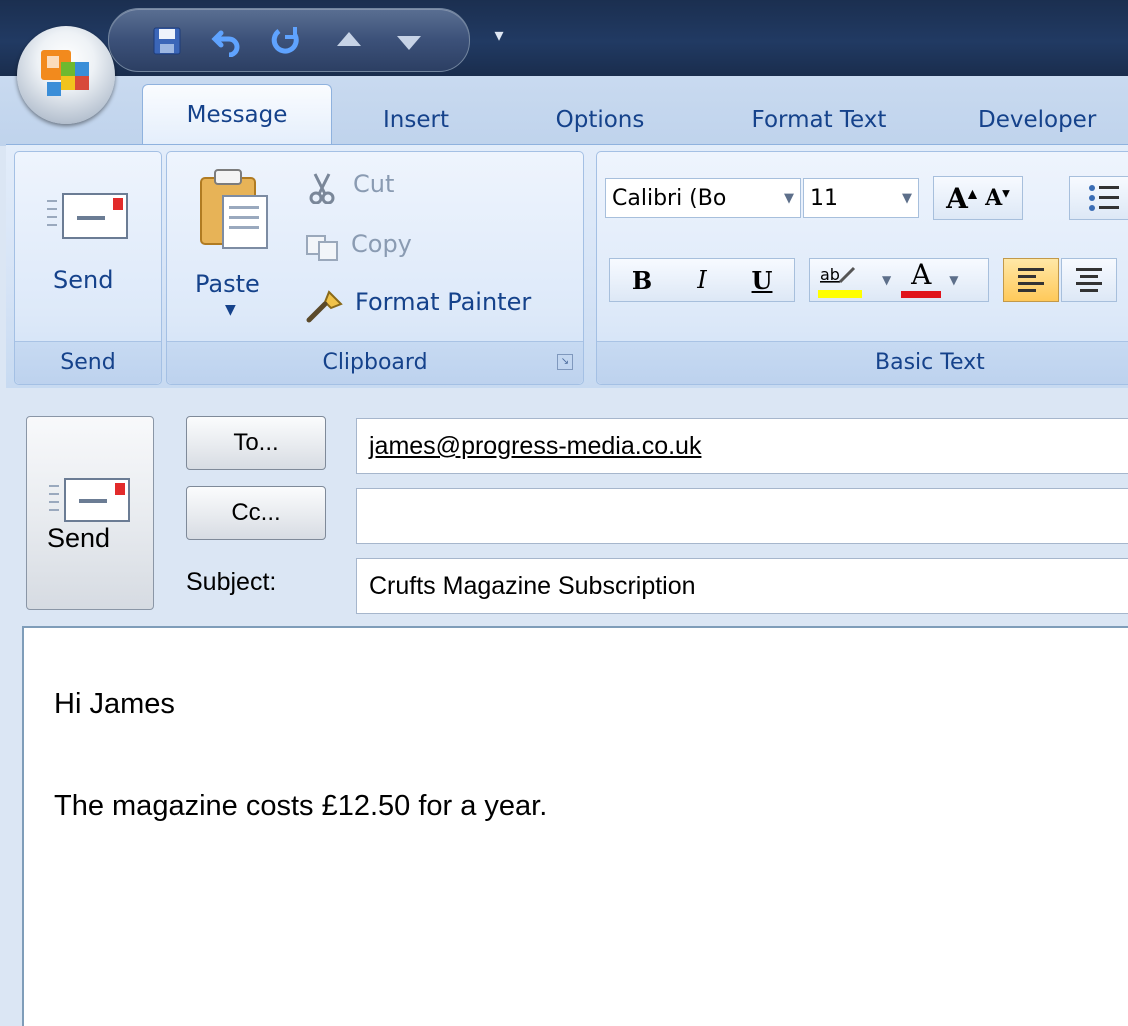 The width and height of the screenshot is (1128, 1026). I want to click on format-painter-button: Format Painter, so click(436, 306).